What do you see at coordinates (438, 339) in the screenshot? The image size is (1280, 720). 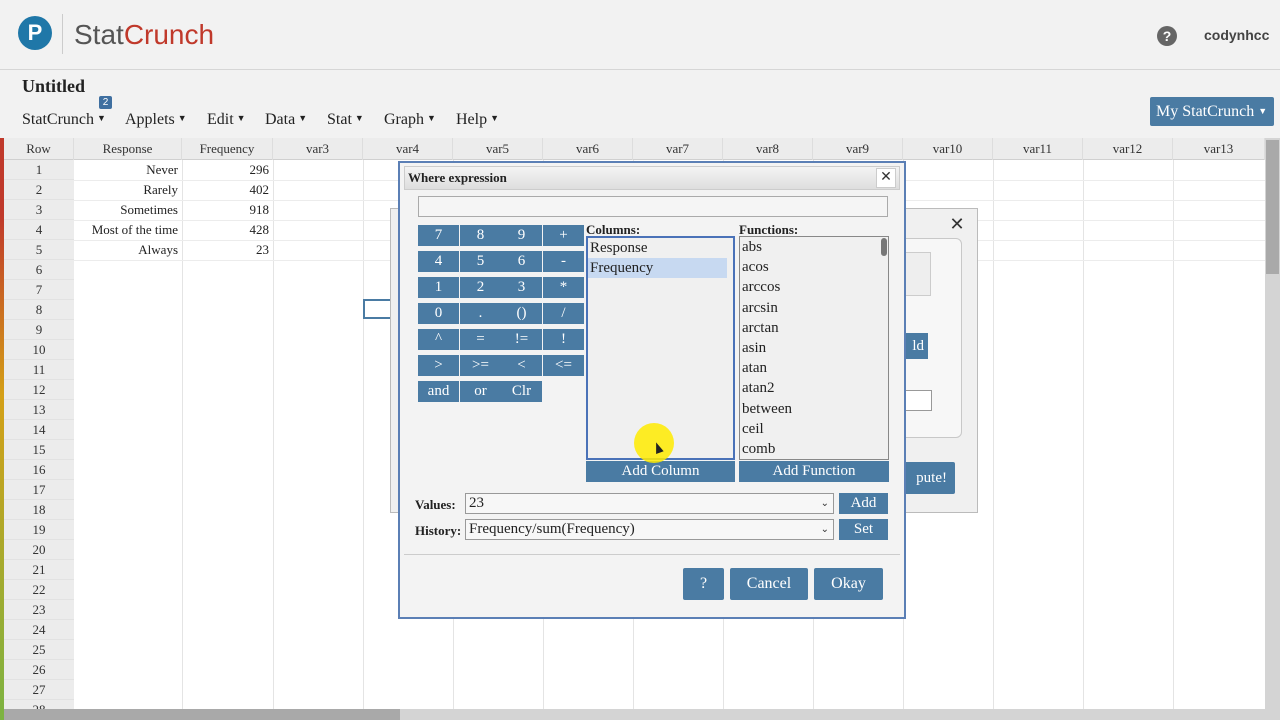 I see `key-power: ^` at bounding box center [438, 339].